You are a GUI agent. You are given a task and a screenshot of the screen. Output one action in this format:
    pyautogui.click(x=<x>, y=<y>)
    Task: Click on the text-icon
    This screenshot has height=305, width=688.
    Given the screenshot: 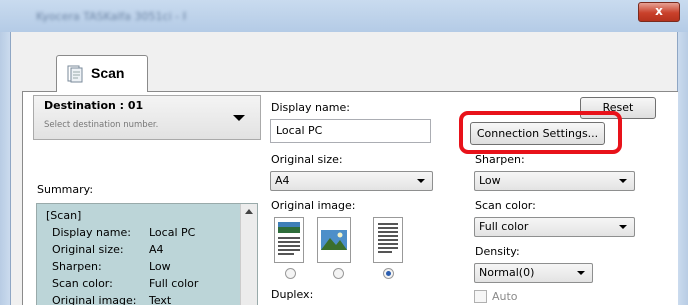 What is the action you would take?
    pyautogui.click(x=388, y=240)
    